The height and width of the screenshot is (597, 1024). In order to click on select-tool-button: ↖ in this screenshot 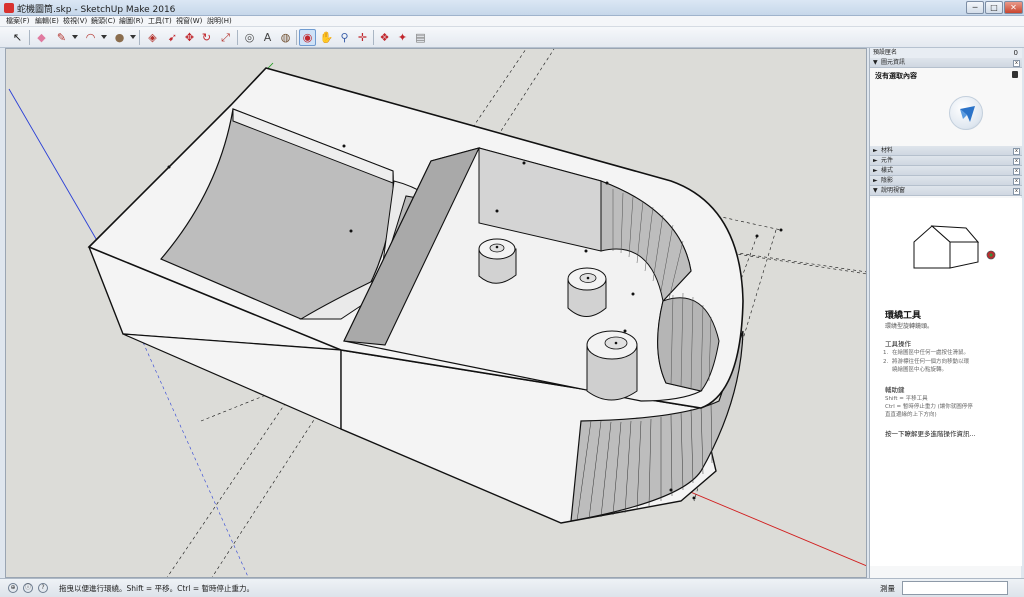, I will do `click(17, 37)`.